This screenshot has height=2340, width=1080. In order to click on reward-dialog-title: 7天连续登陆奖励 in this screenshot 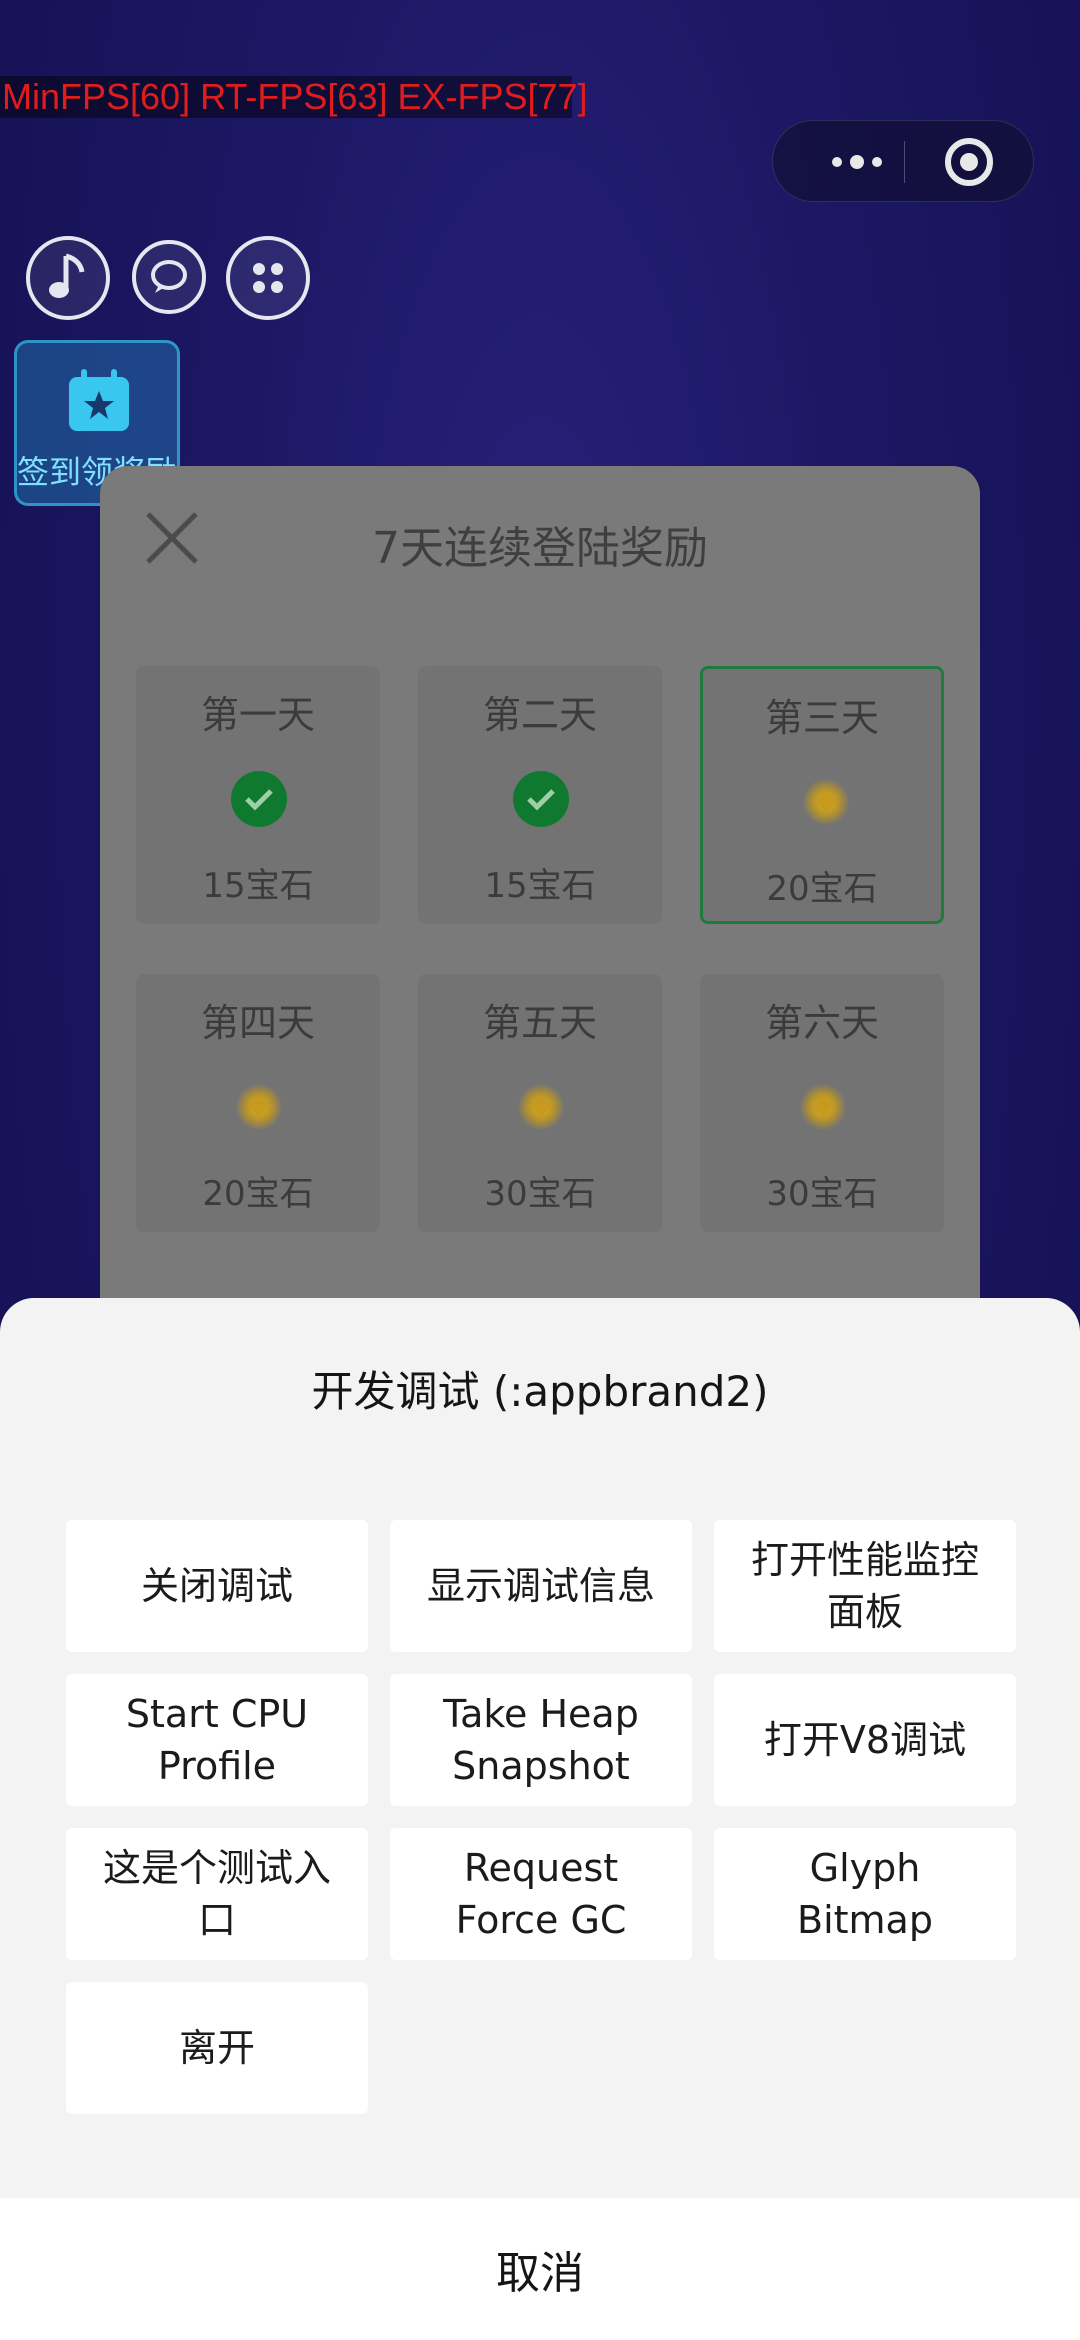, I will do `click(540, 548)`.